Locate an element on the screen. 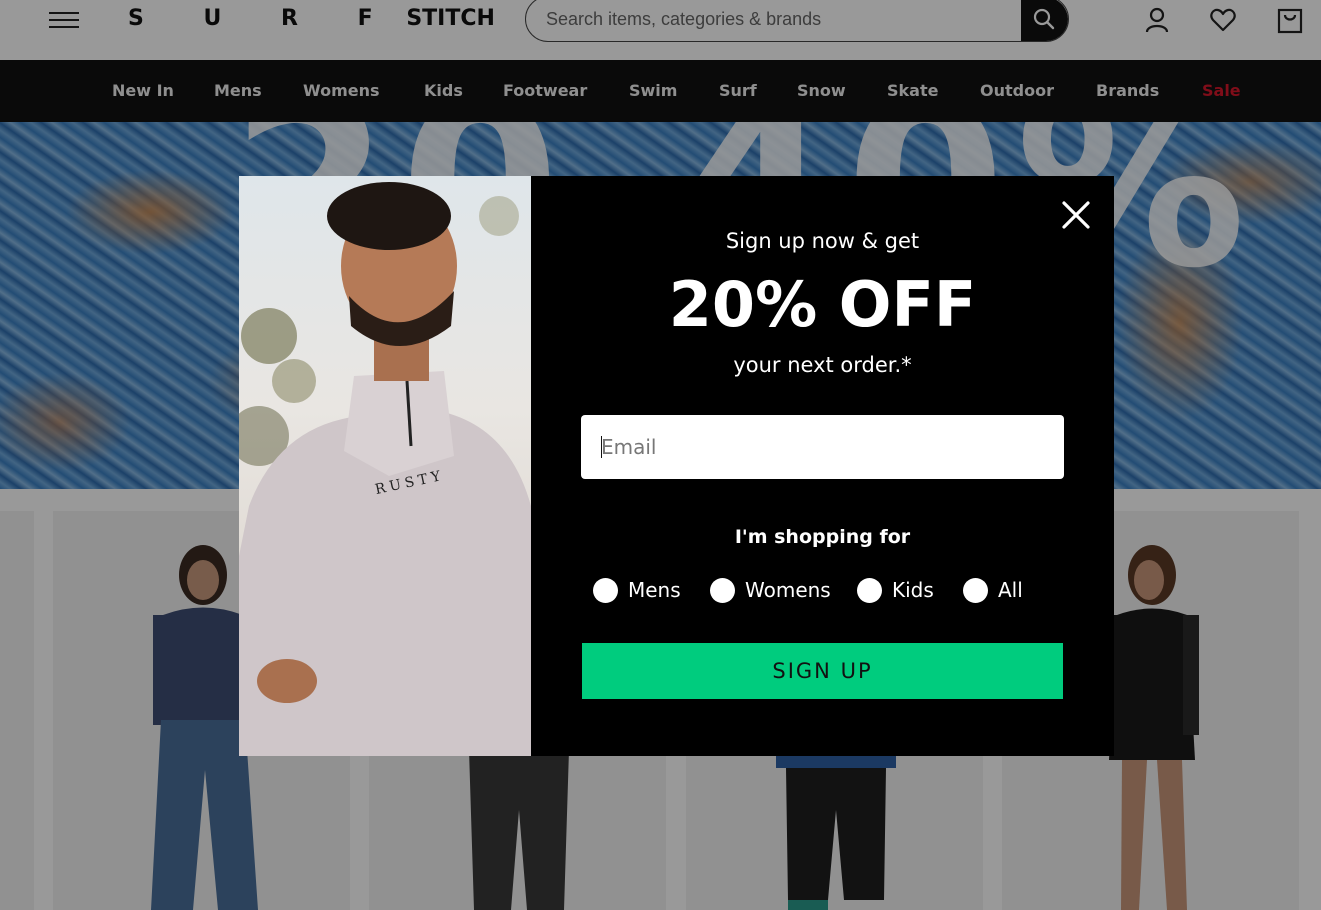 The height and width of the screenshot is (910, 1321). radio-label: Mens is located at coordinates (654, 590).